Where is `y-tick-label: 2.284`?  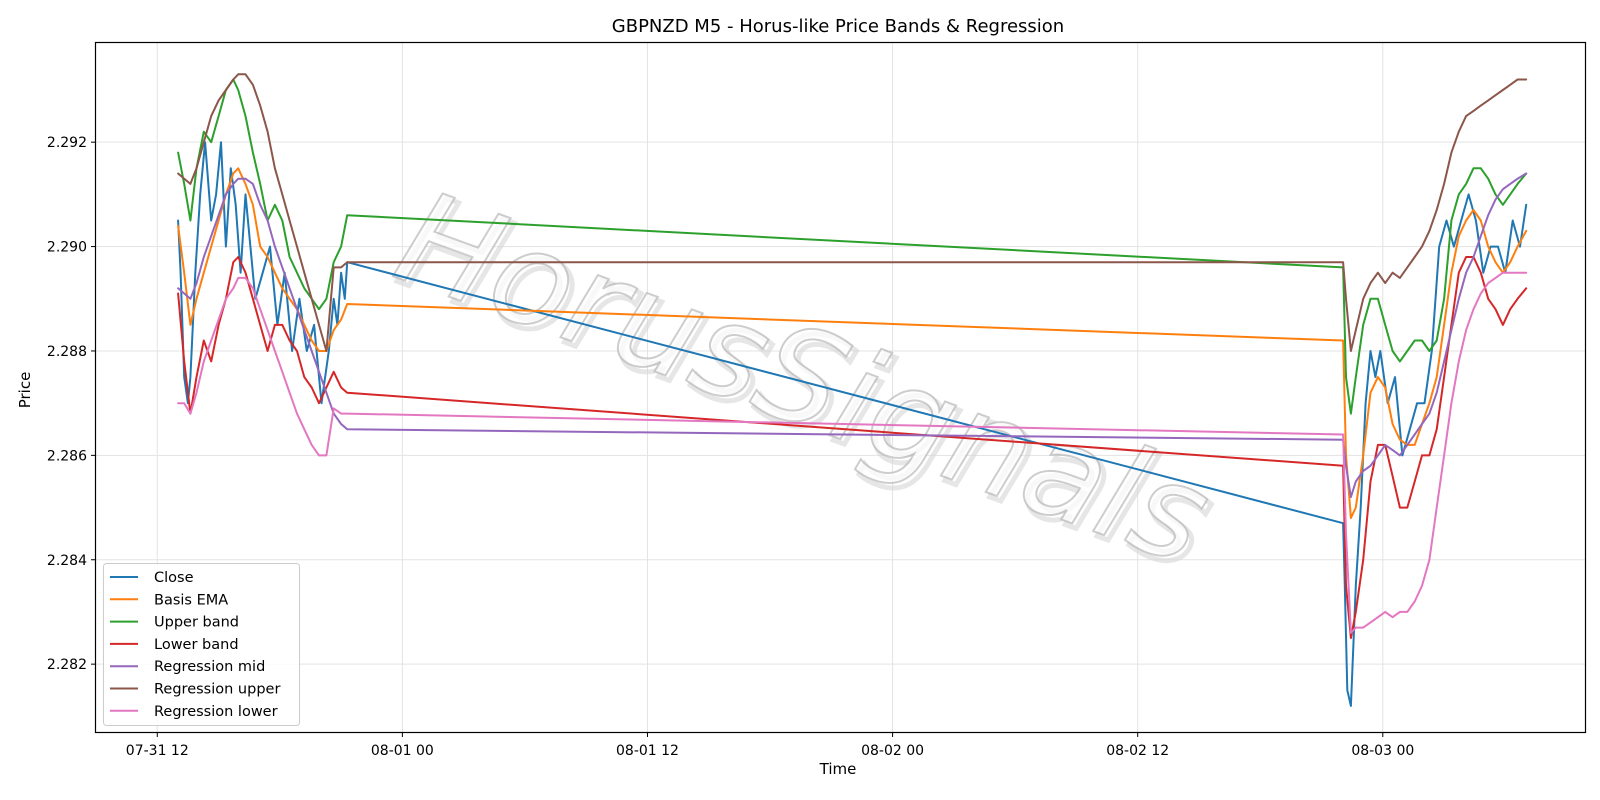
y-tick-label: 2.284 is located at coordinates (67, 561).